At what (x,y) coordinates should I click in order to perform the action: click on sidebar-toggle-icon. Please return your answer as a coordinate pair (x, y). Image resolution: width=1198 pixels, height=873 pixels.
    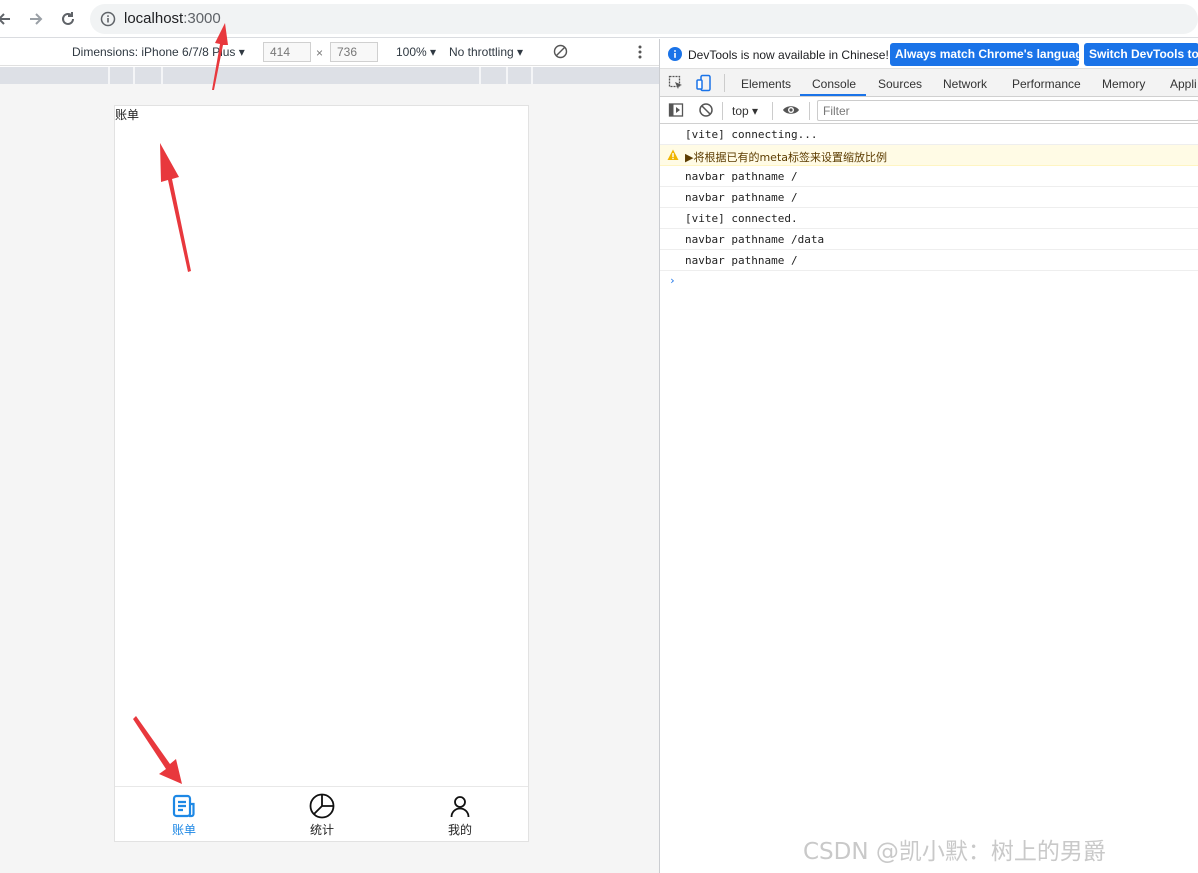
    Looking at the image, I should click on (676, 111).